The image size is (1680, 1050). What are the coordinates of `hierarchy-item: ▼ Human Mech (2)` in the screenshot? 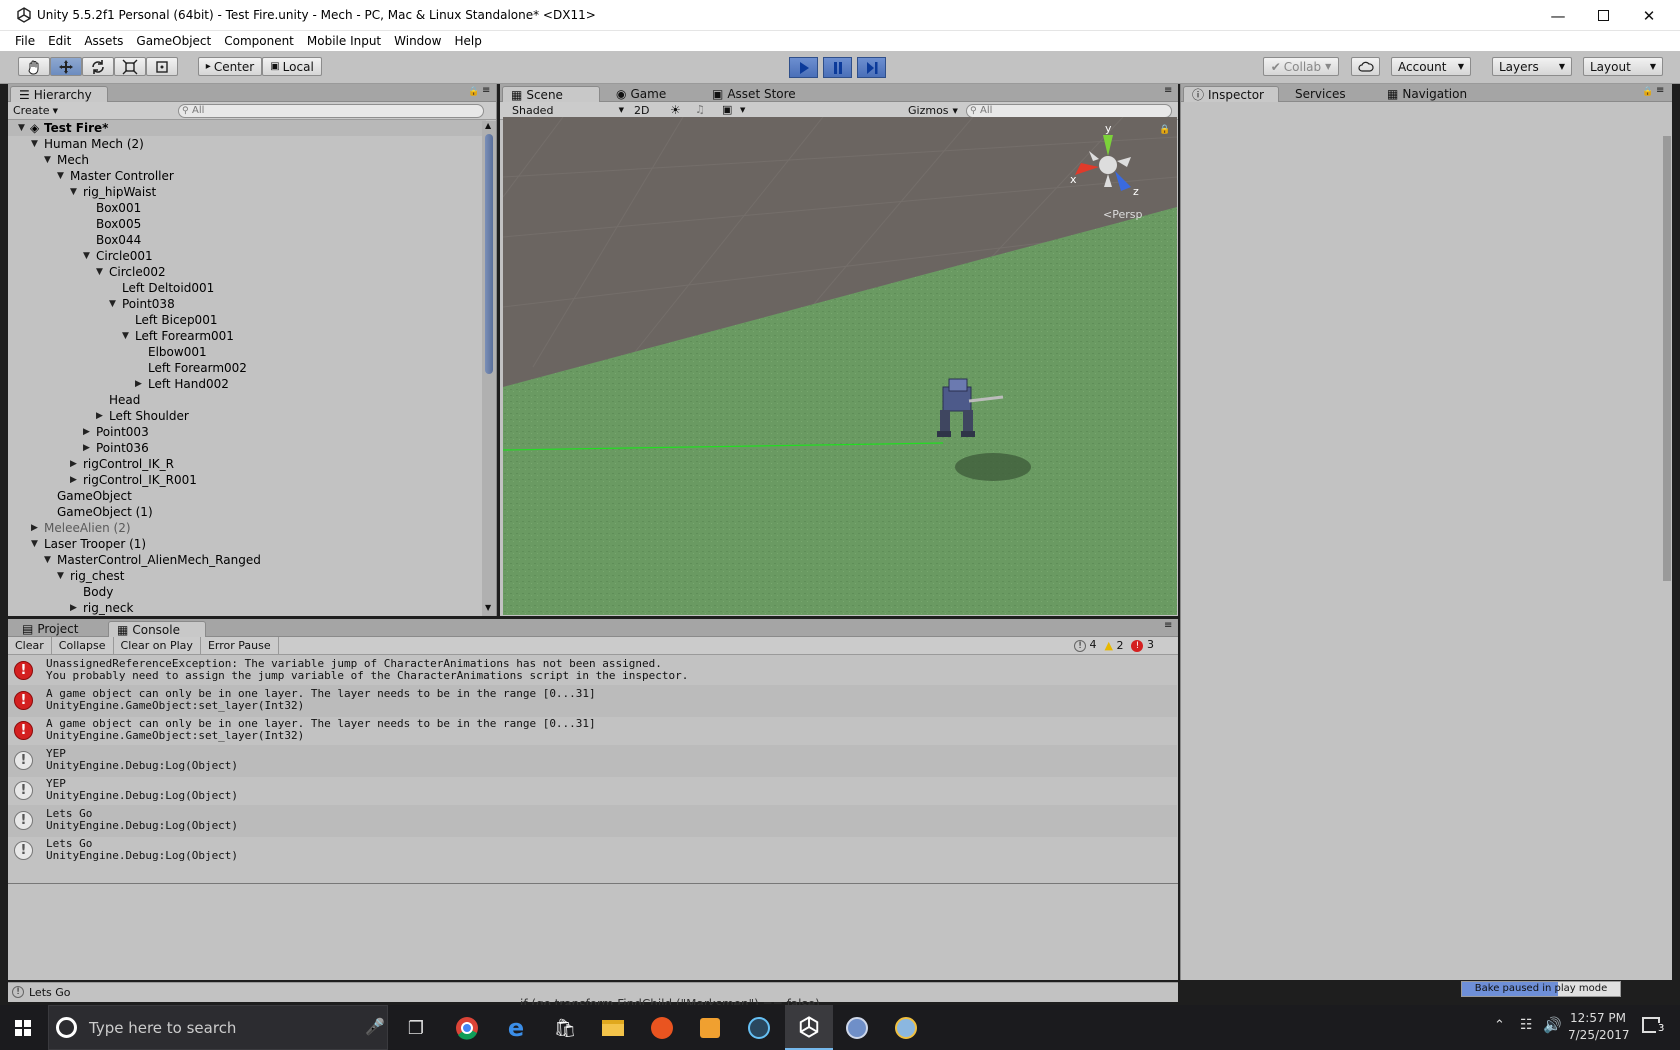 It's located at (247, 144).